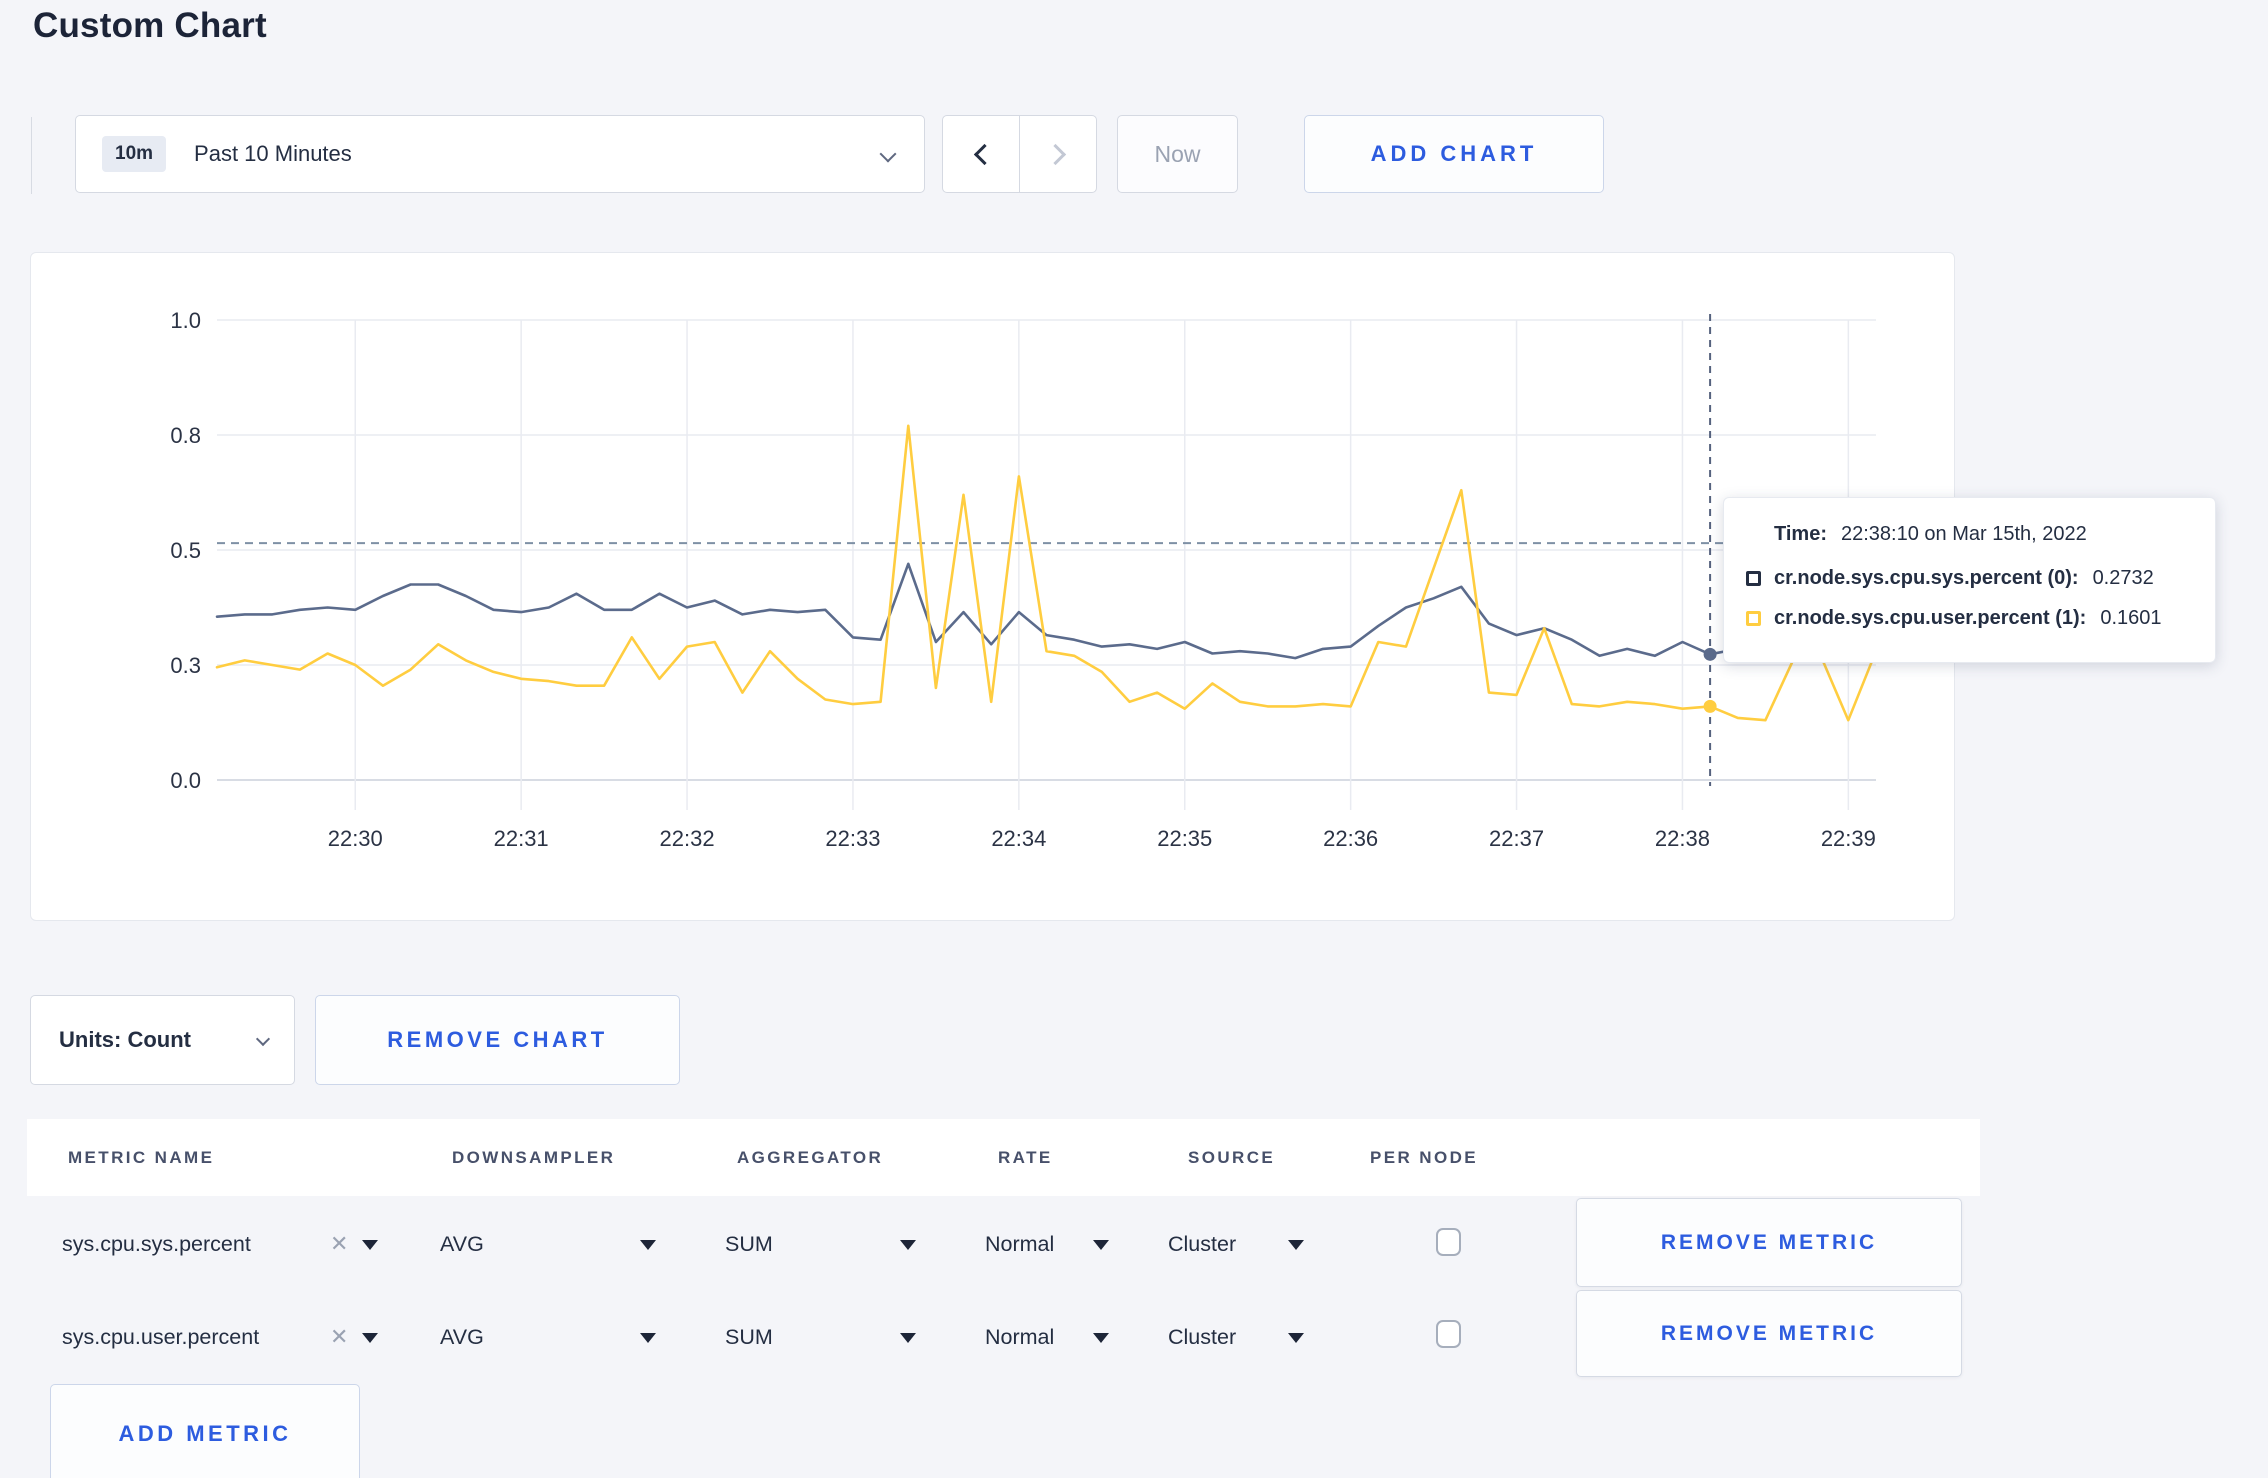  What do you see at coordinates (355, 838) in the screenshot?
I see `svg-text: 22:30` at bounding box center [355, 838].